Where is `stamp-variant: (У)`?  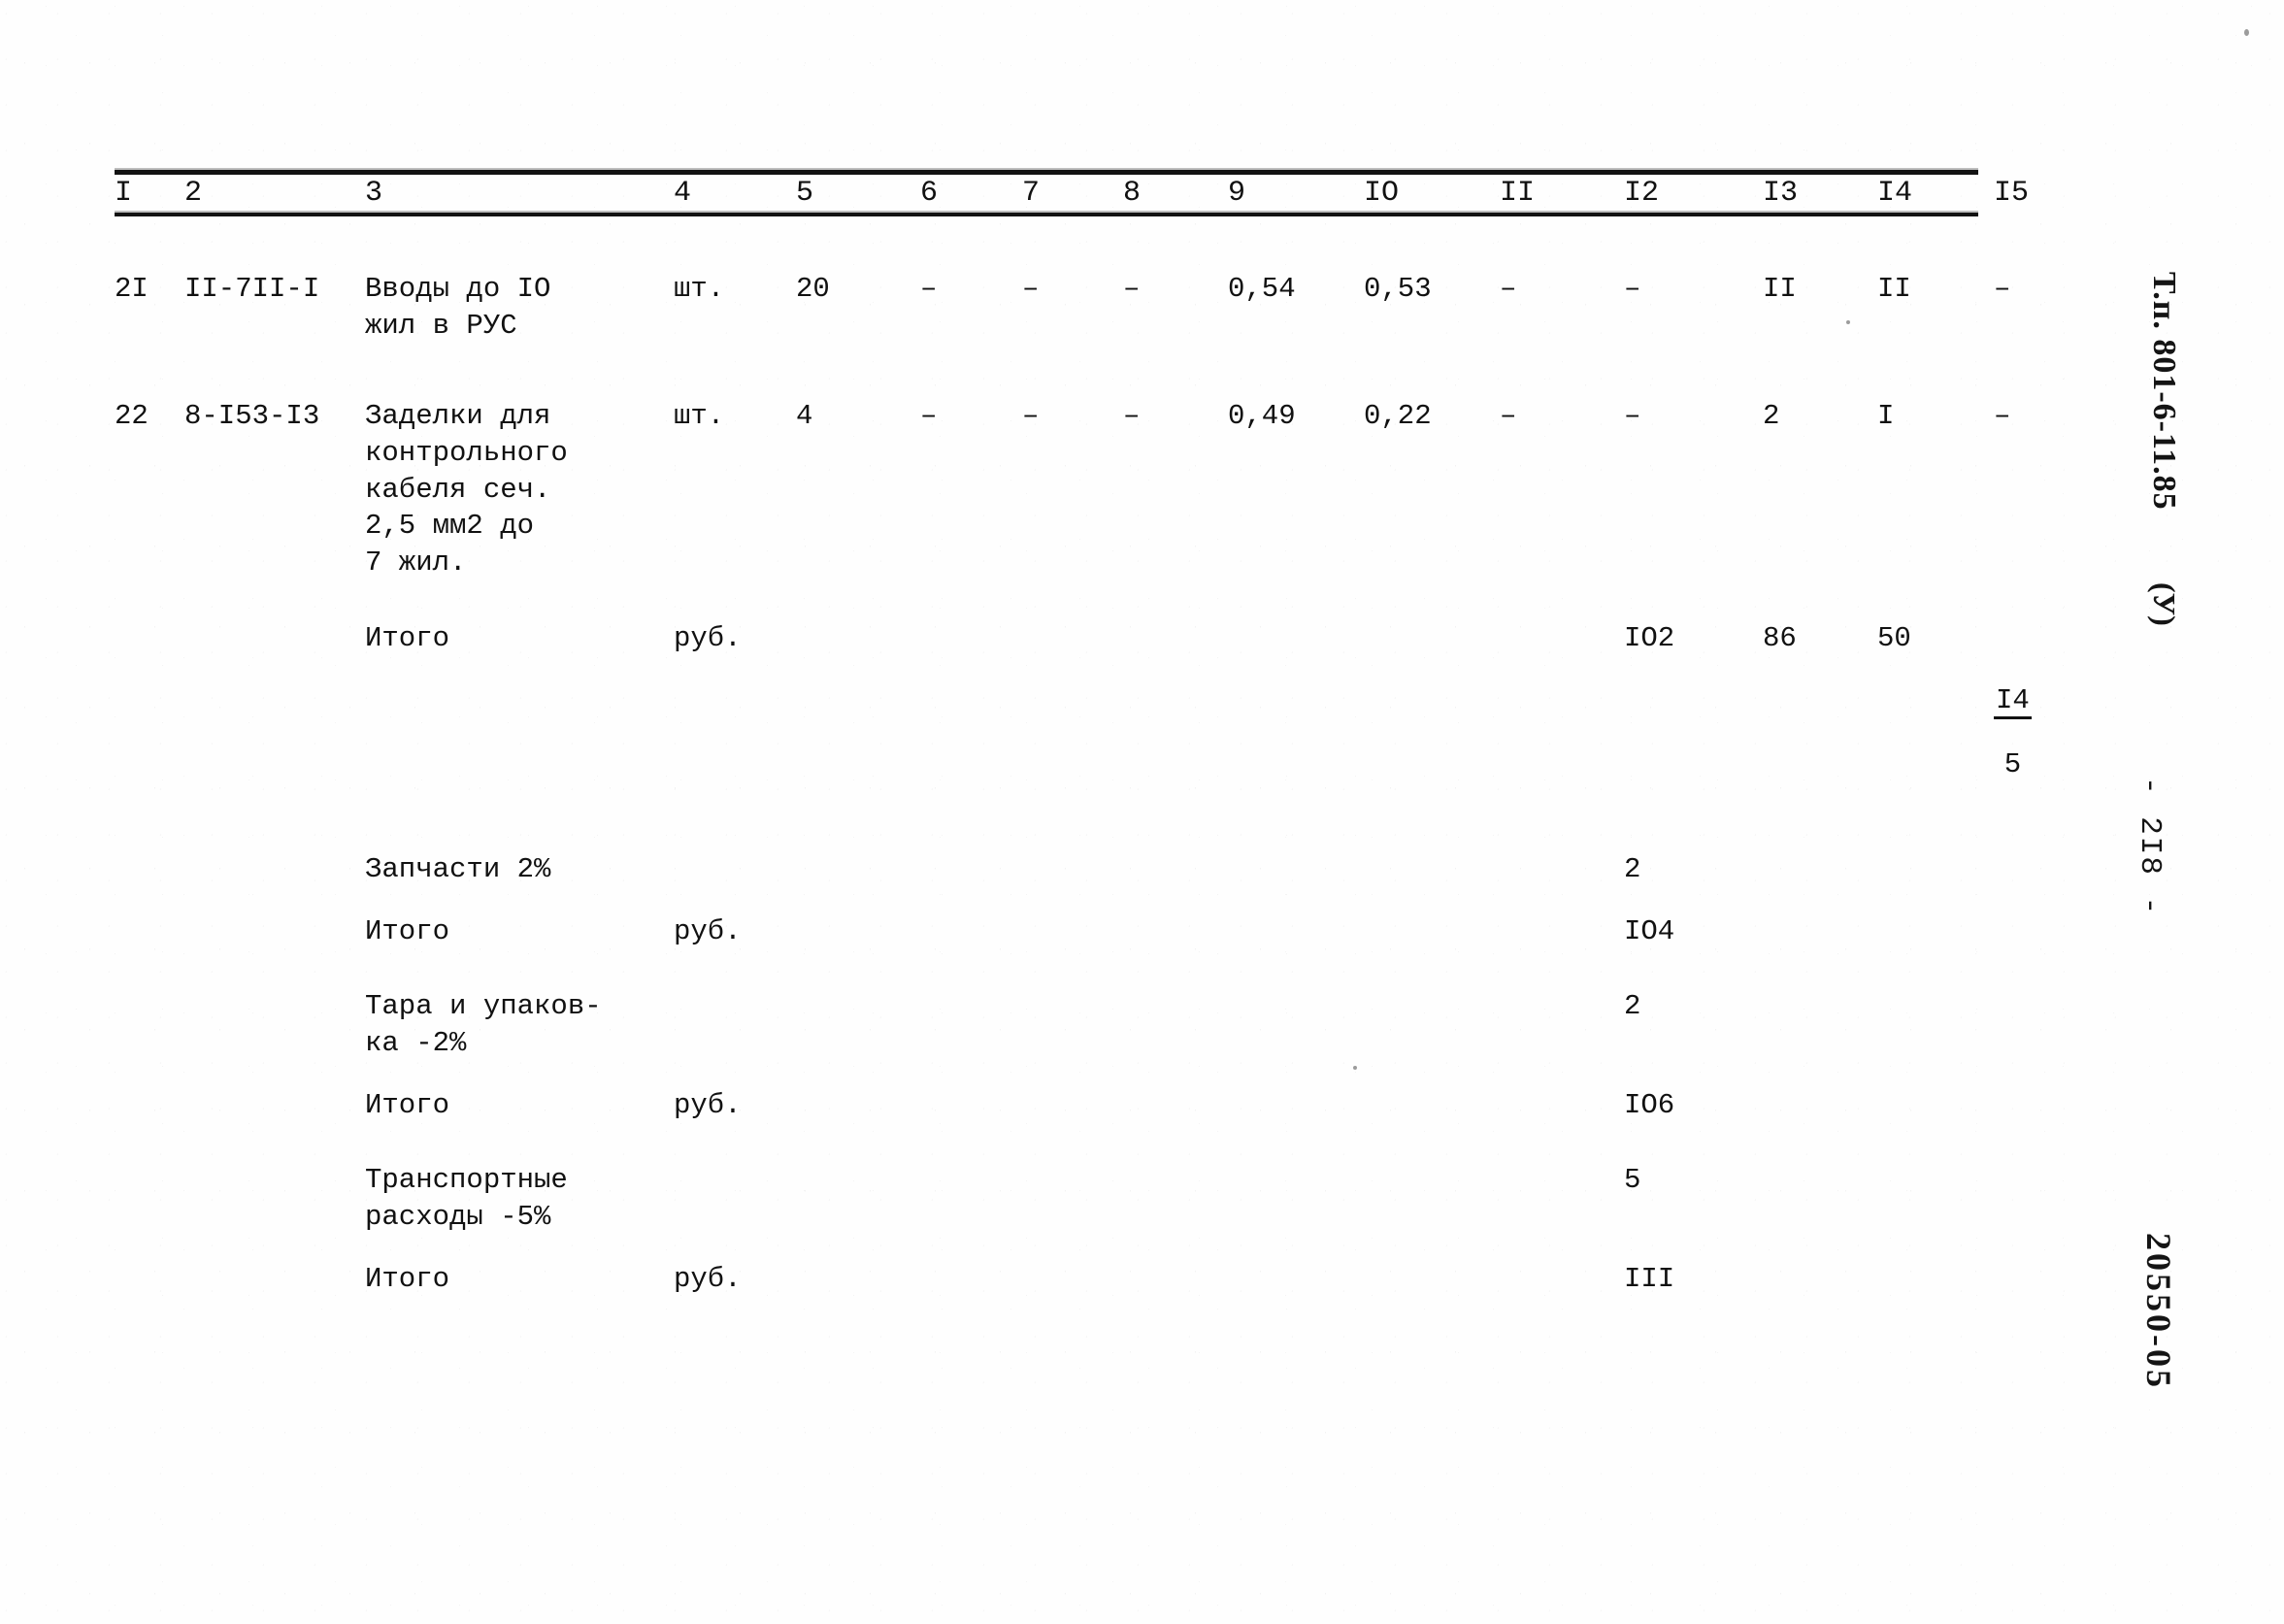 stamp-variant: (У) is located at coordinates (2164, 604).